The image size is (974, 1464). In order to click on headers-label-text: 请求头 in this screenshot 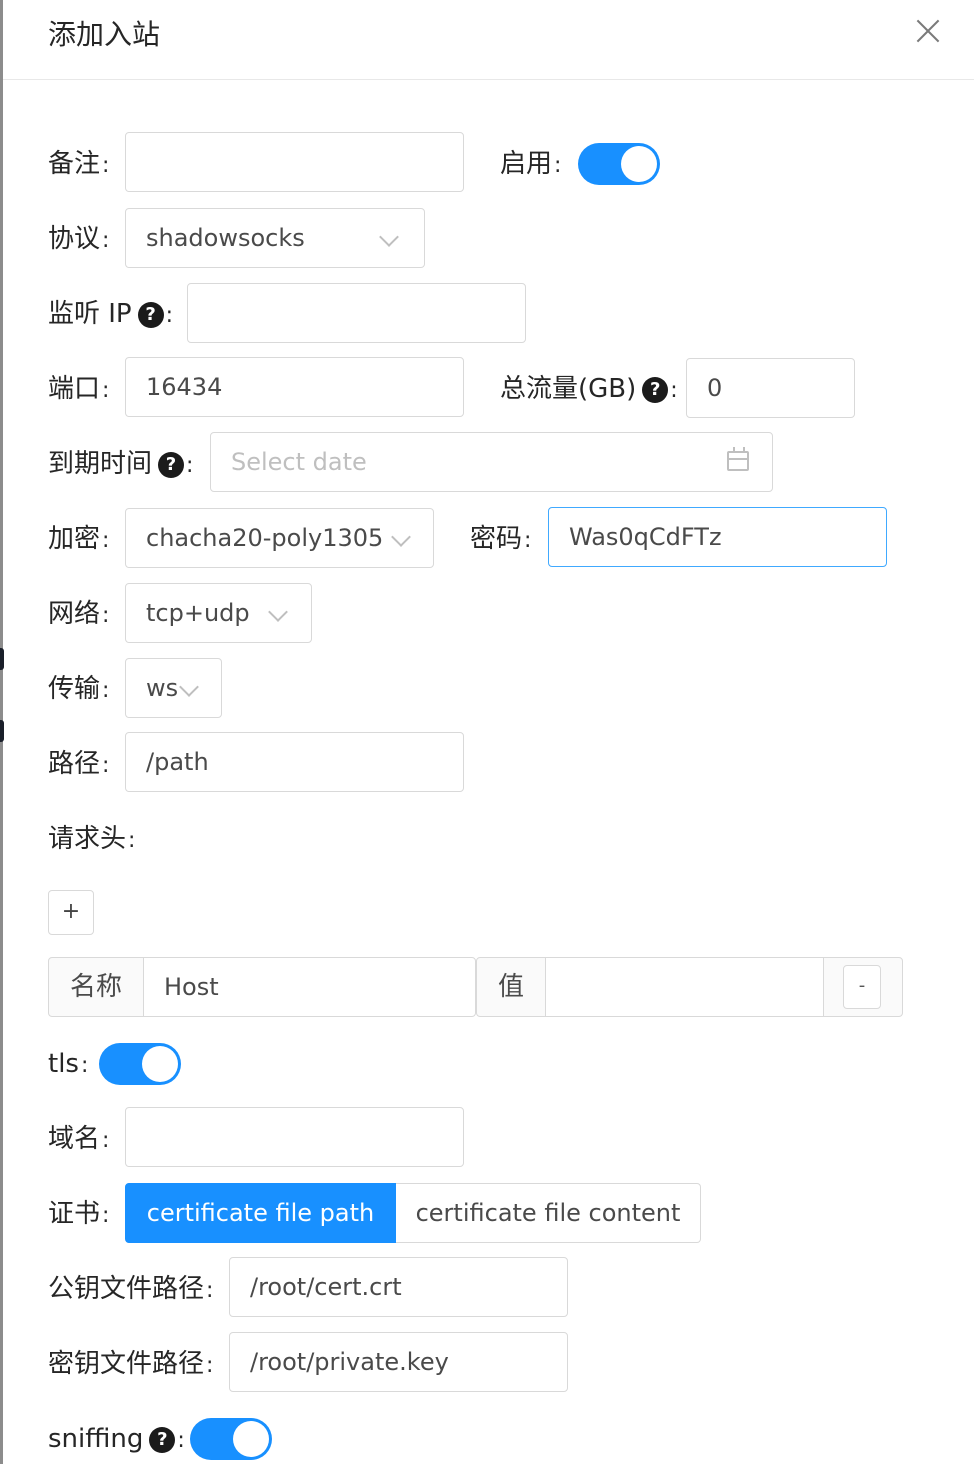, I will do `click(87, 839)`.